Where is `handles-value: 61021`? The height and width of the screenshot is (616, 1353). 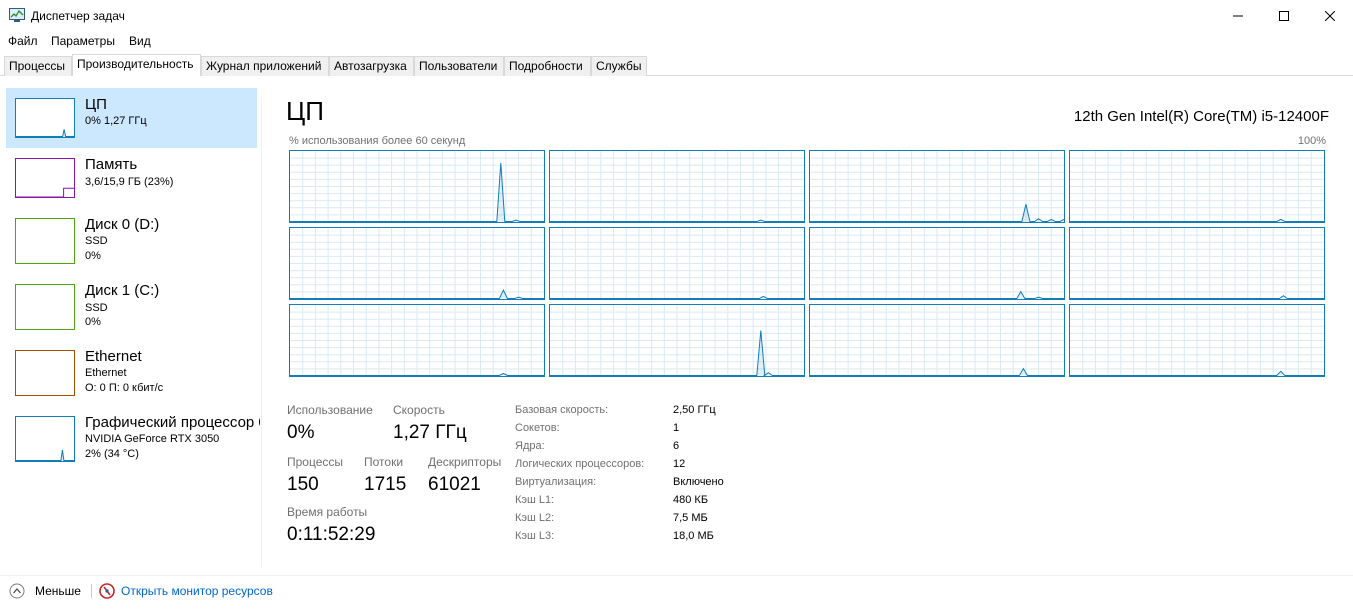 handles-value: 61021 is located at coordinates (454, 484).